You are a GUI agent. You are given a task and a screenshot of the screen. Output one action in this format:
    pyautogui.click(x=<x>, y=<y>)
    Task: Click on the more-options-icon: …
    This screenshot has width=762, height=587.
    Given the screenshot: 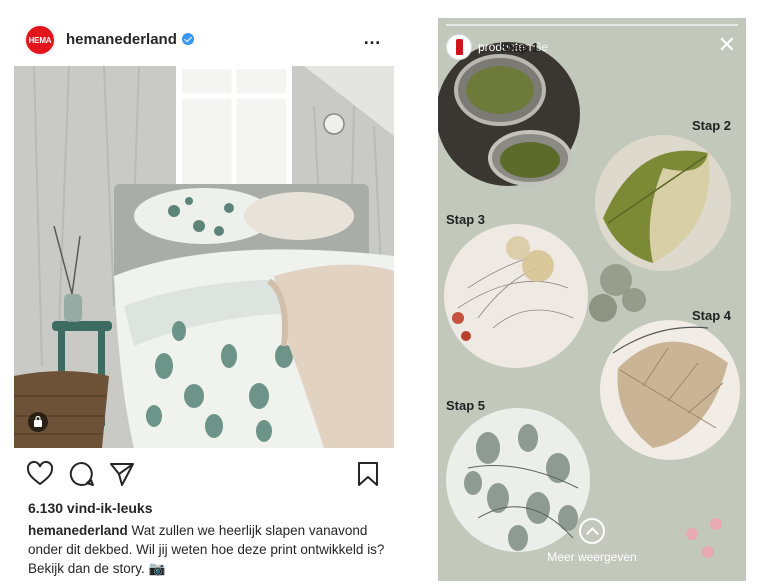 What is the action you would take?
    pyautogui.click(x=372, y=38)
    